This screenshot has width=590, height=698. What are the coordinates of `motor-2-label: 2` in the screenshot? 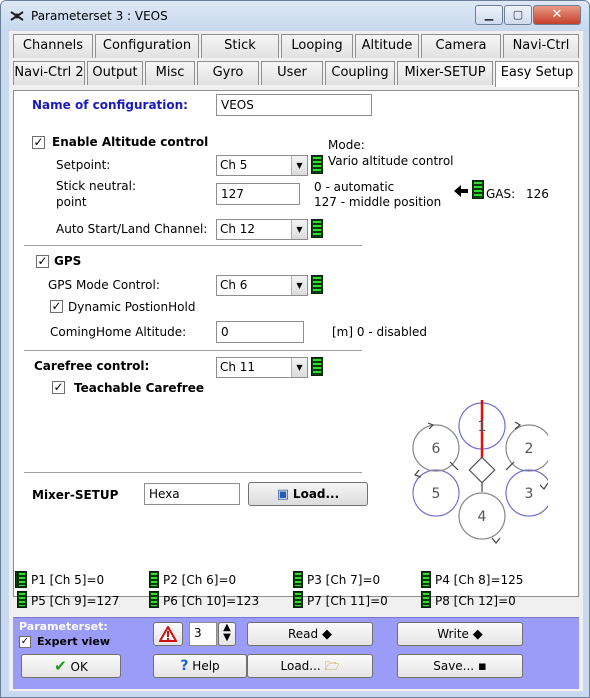 It's located at (529, 449).